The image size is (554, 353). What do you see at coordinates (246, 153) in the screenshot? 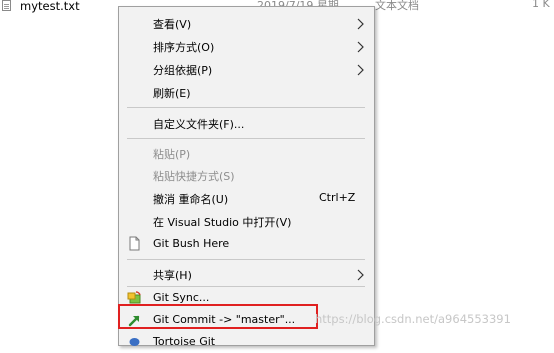
I see `menu-item-paste: 粘贴(P)` at bounding box center [246, 153].